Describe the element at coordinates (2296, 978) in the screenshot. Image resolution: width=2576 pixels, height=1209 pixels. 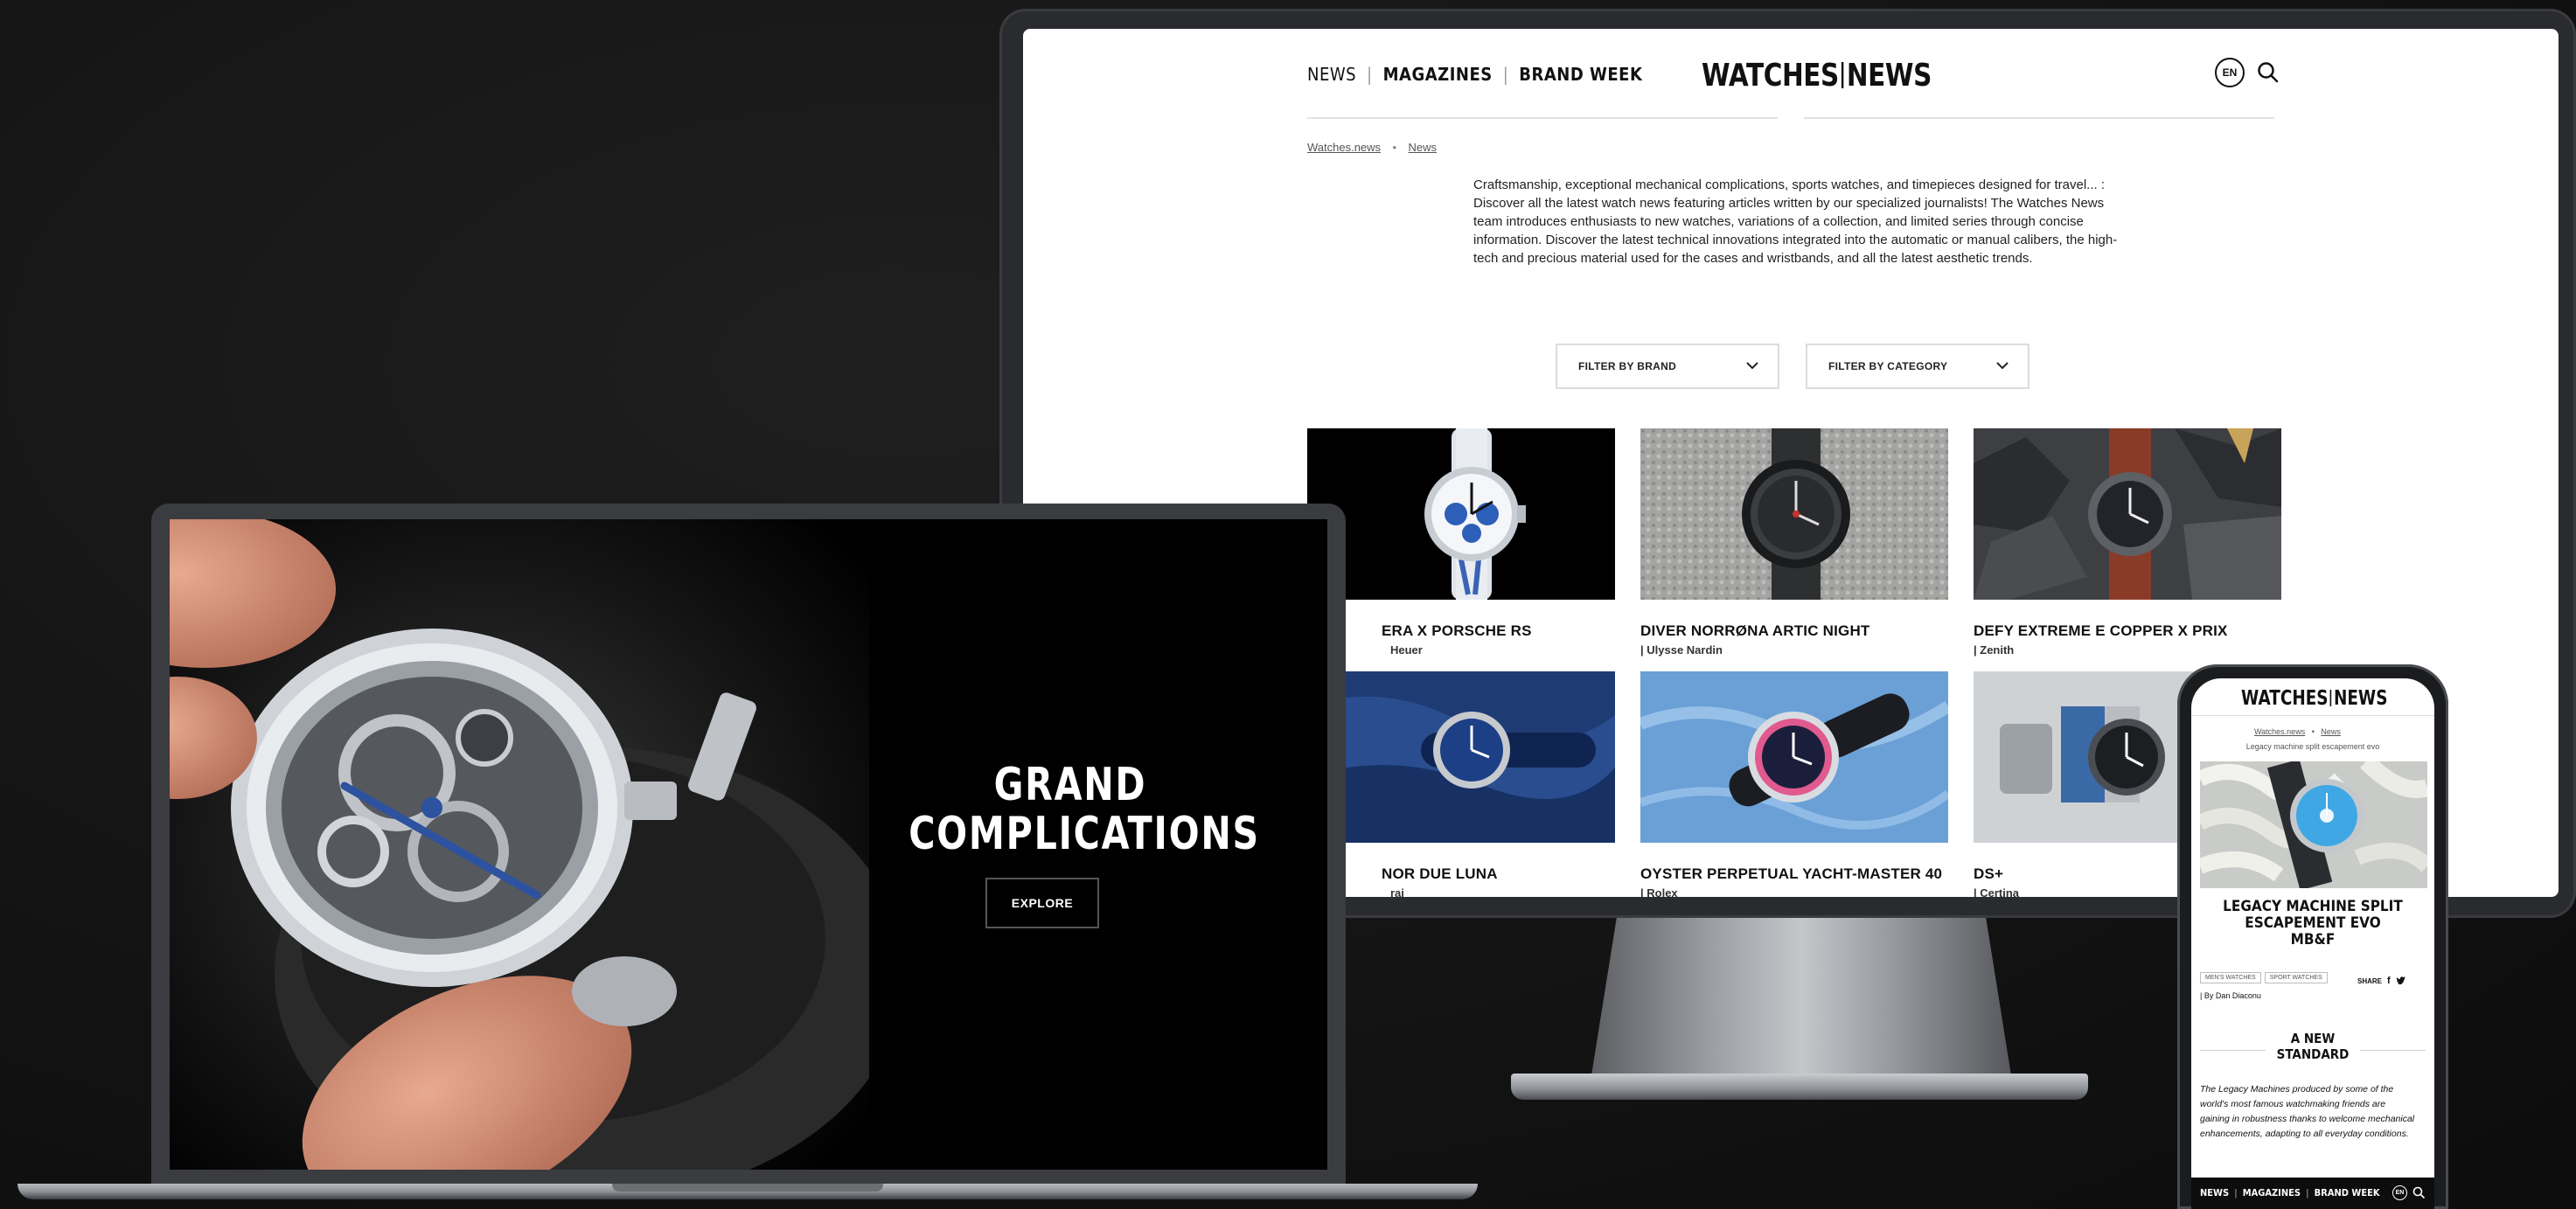
I see `tag-sport-watches: SPORT WATCHES` at that location.